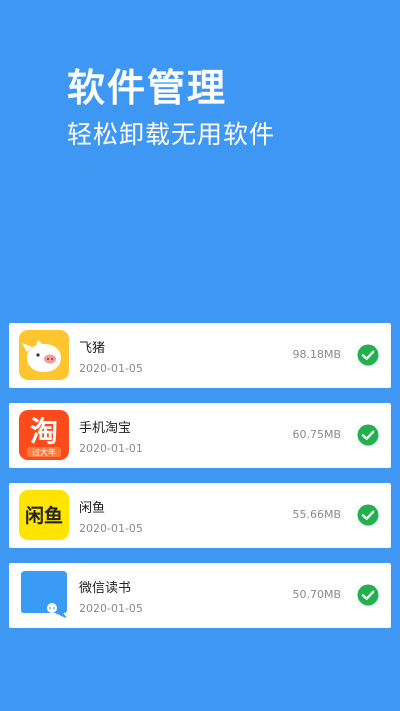  What do you see at coordinates (92, 508) in the screenshot?
I see `app-name: 闲鱼` at bounding box center [92, 508].